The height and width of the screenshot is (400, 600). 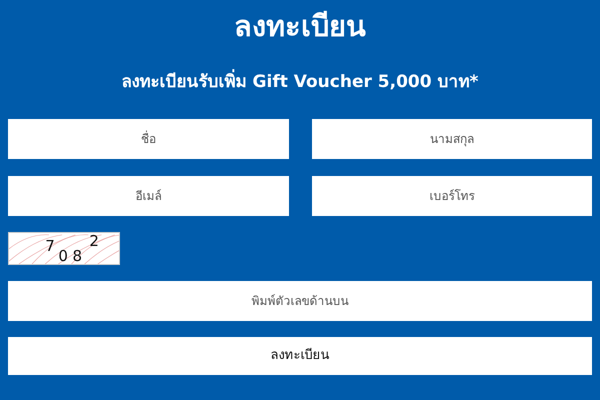 I want to click on phone-field: เบอร์โทร, so click(x=452, y=196).